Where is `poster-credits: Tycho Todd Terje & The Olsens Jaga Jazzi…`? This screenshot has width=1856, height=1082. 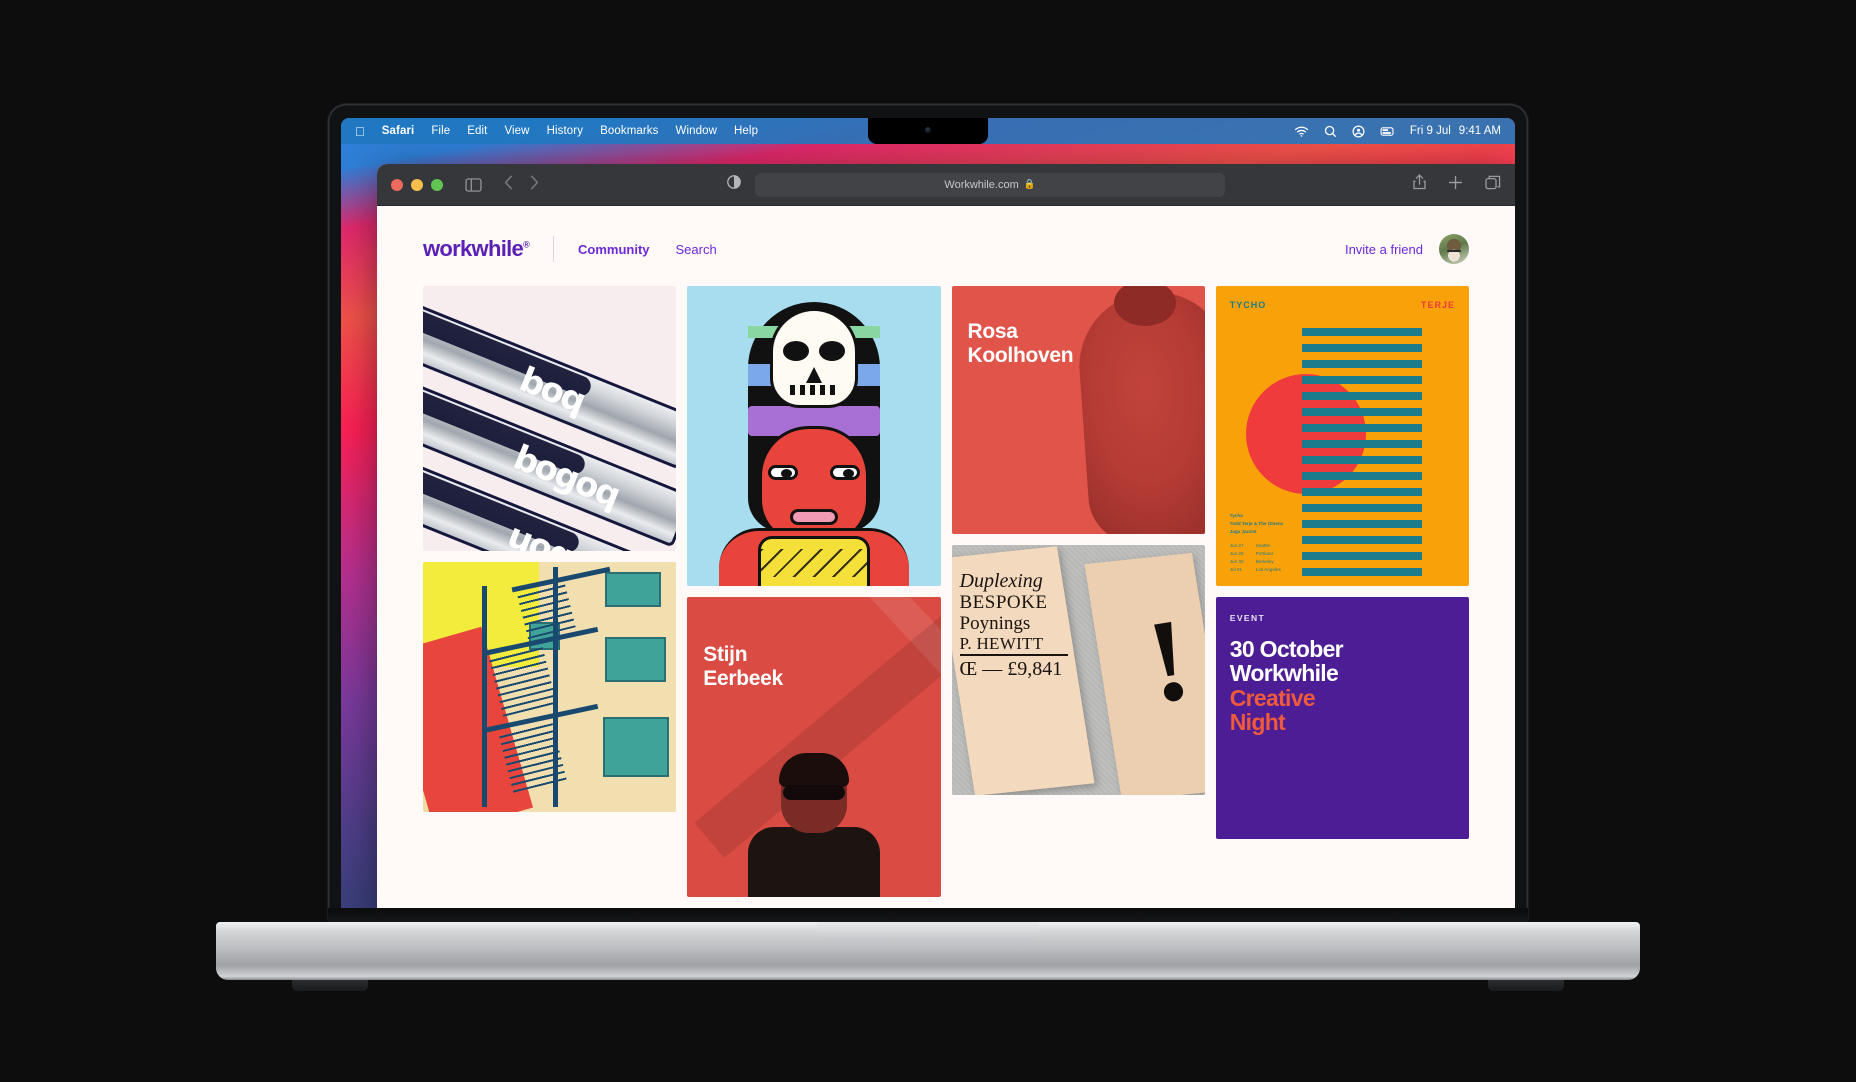
poster-credits: Tycho Todd Terje & The Olsens Jaga Jazzi… is located at coordinates (1256, 543).